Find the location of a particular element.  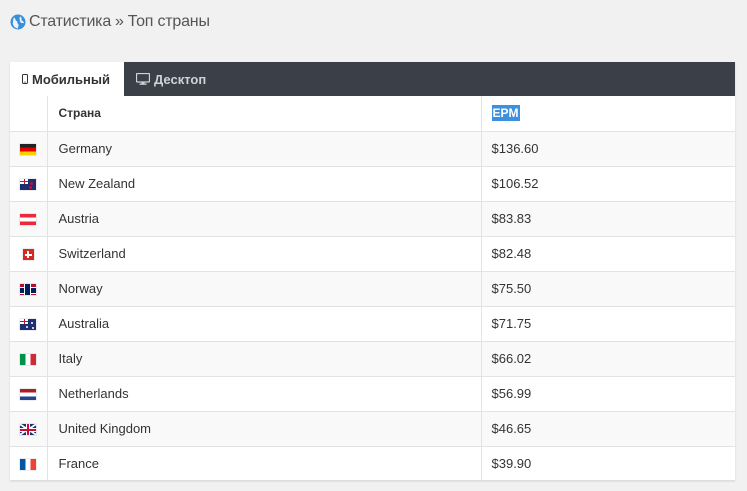

breadcrumb-current: Топ страны is located at coordinates (168, 21).